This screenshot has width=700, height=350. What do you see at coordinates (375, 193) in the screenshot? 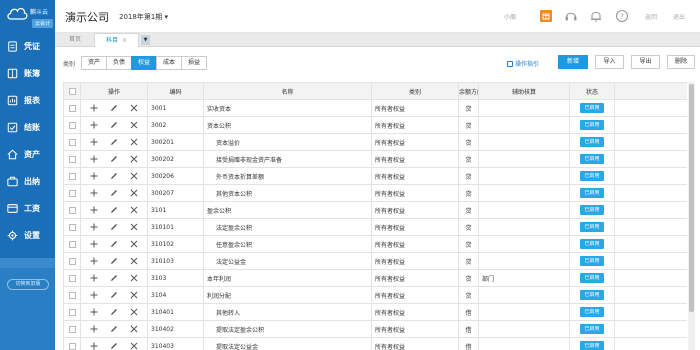
I see `table-row: 300207 其他资本公积 所有者权益贷 已启用` at bounding box center [375, 193].